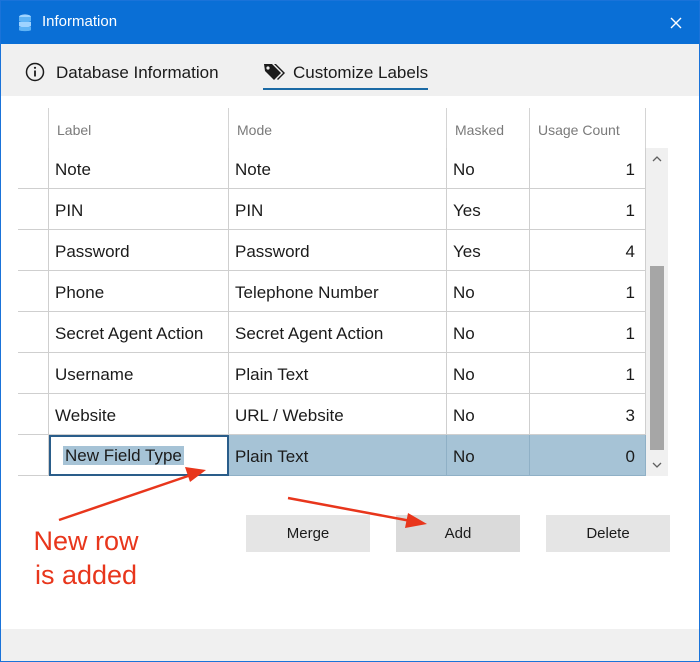  I want to click on arrow-to-new-row, so click(132, 494).